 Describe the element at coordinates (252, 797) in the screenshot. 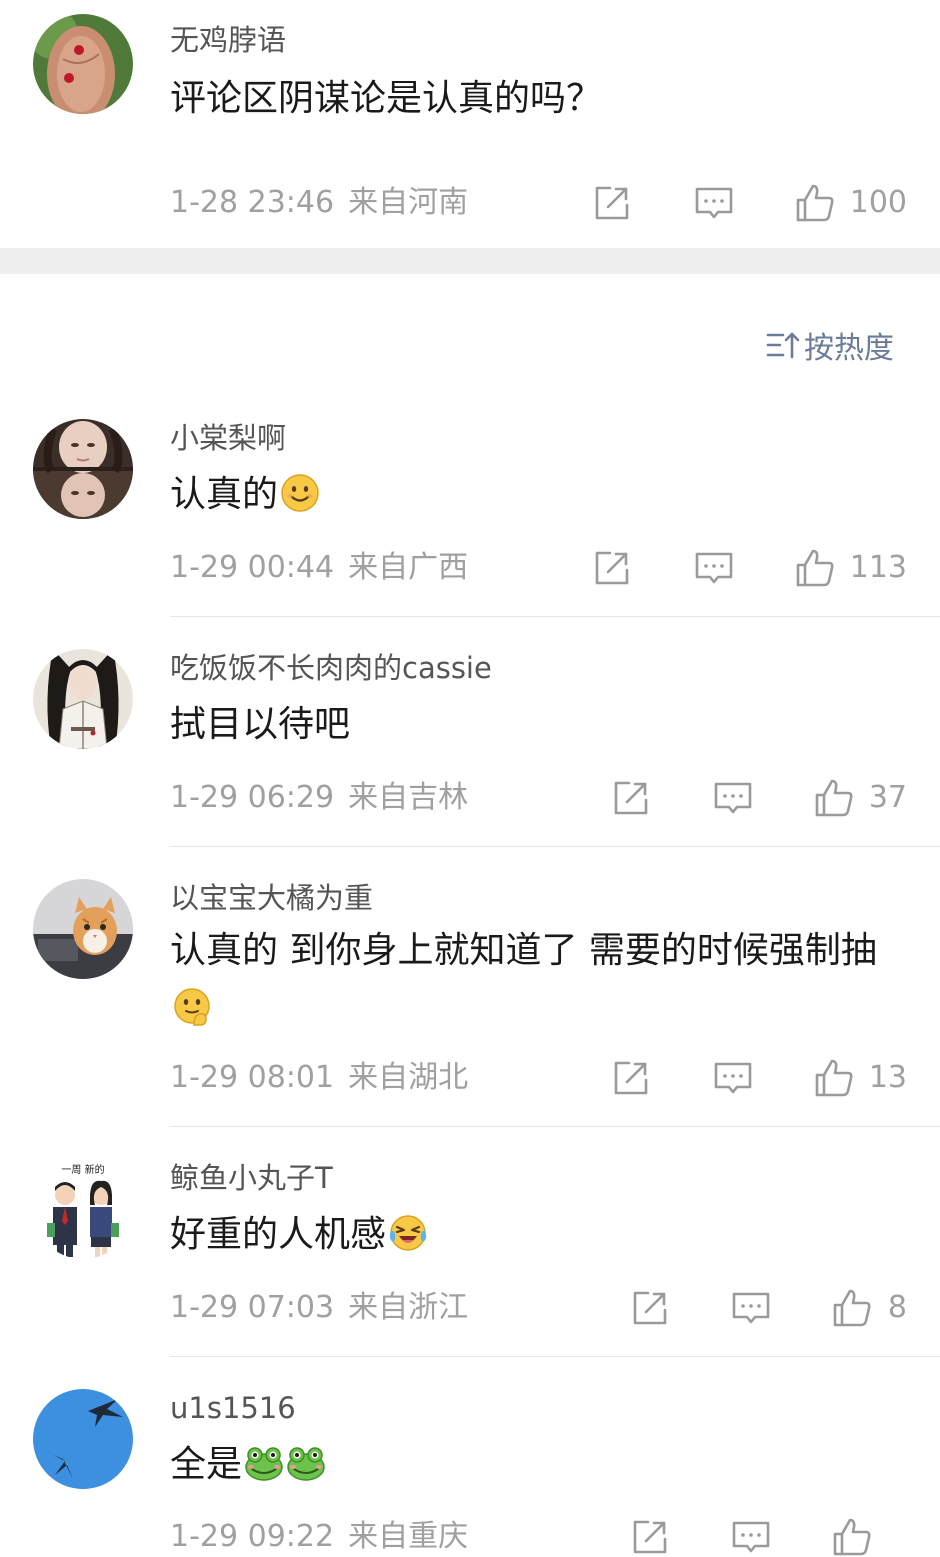

I see `comment-time: 1-29 06:29` at that location.